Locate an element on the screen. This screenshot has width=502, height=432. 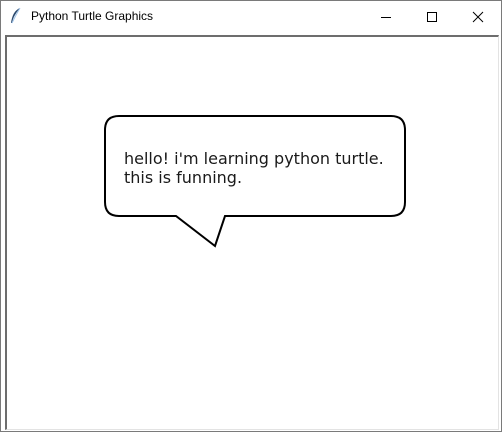
feather-icon is located at coordinates (16, 16).